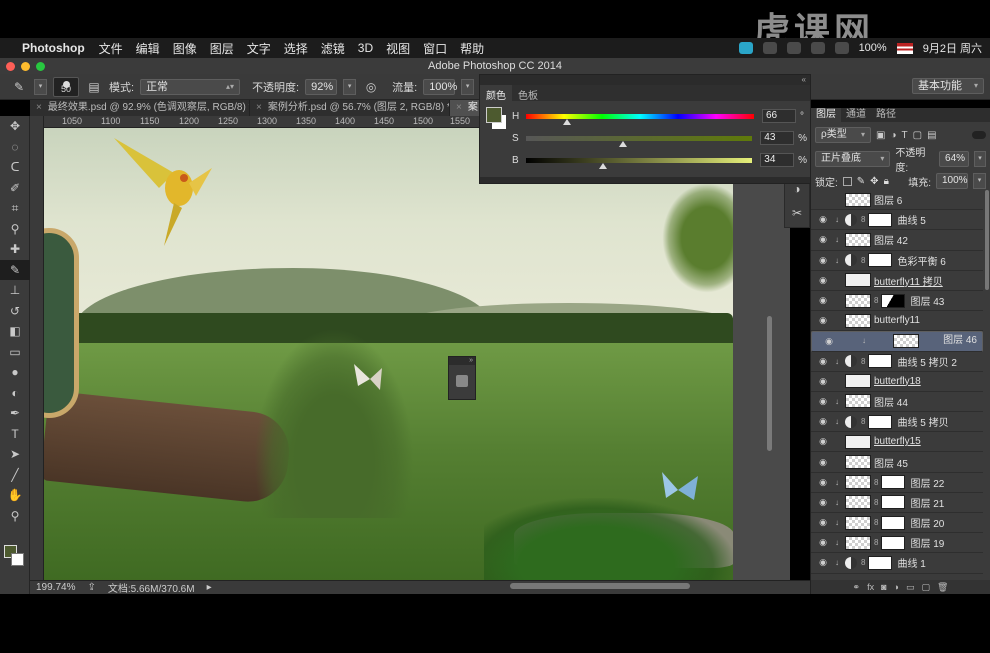  I want to click on crop-tool-icon: ⌗, so click(15, 208).